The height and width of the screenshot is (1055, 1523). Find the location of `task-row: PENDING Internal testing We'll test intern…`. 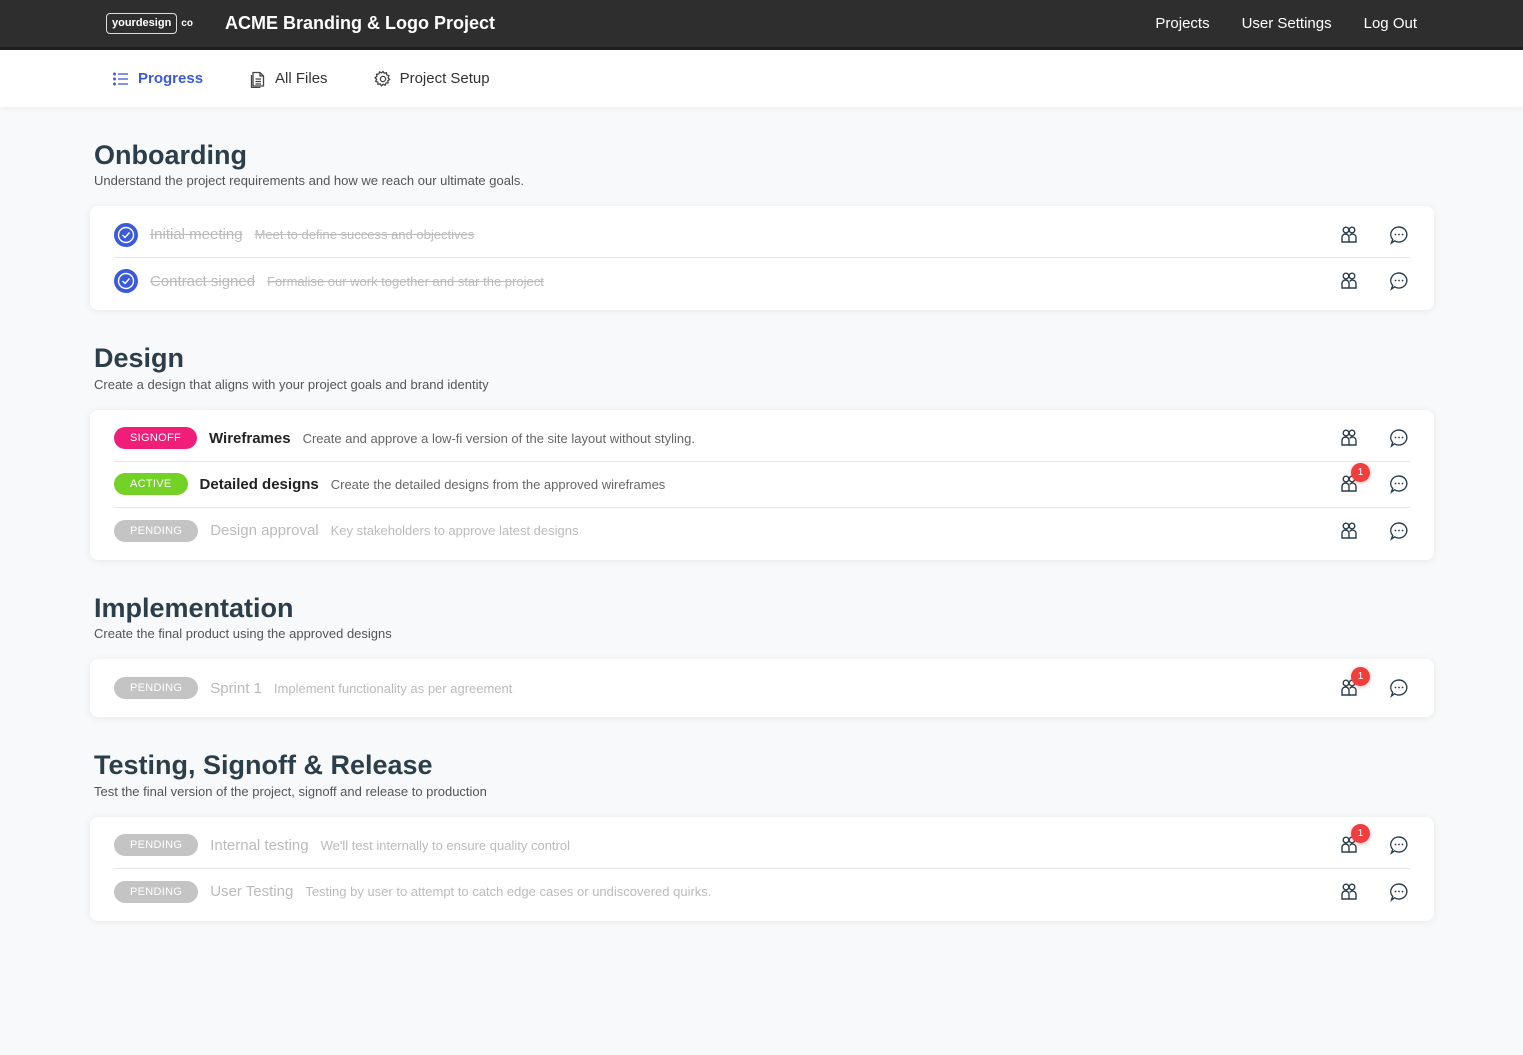

task-row: PENDING Internal testing We'll test intern… is located at coordinates (762, 846).